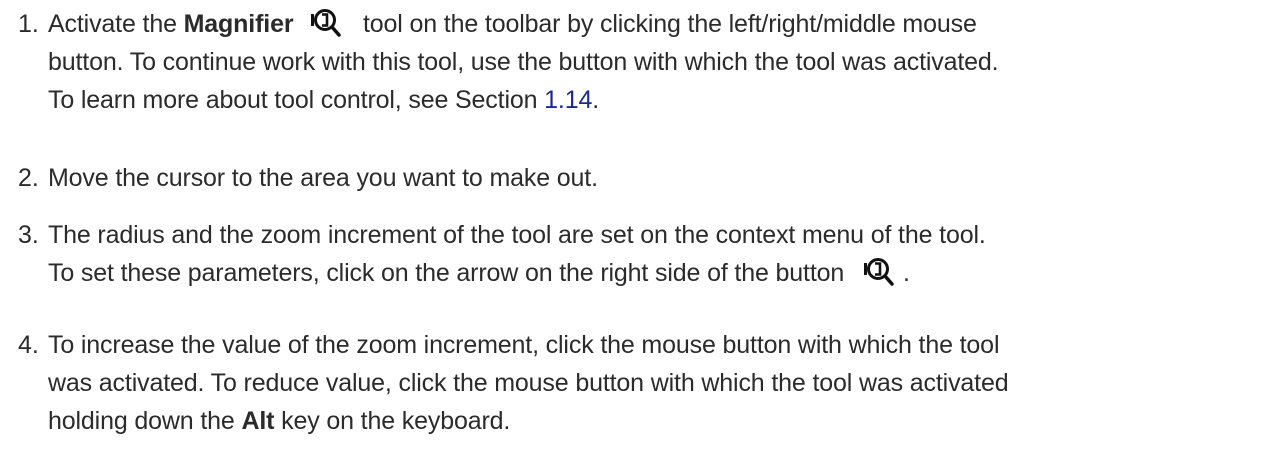 The image size is (1270, 462). I want to click on step-number: 1., so click(28, 24).